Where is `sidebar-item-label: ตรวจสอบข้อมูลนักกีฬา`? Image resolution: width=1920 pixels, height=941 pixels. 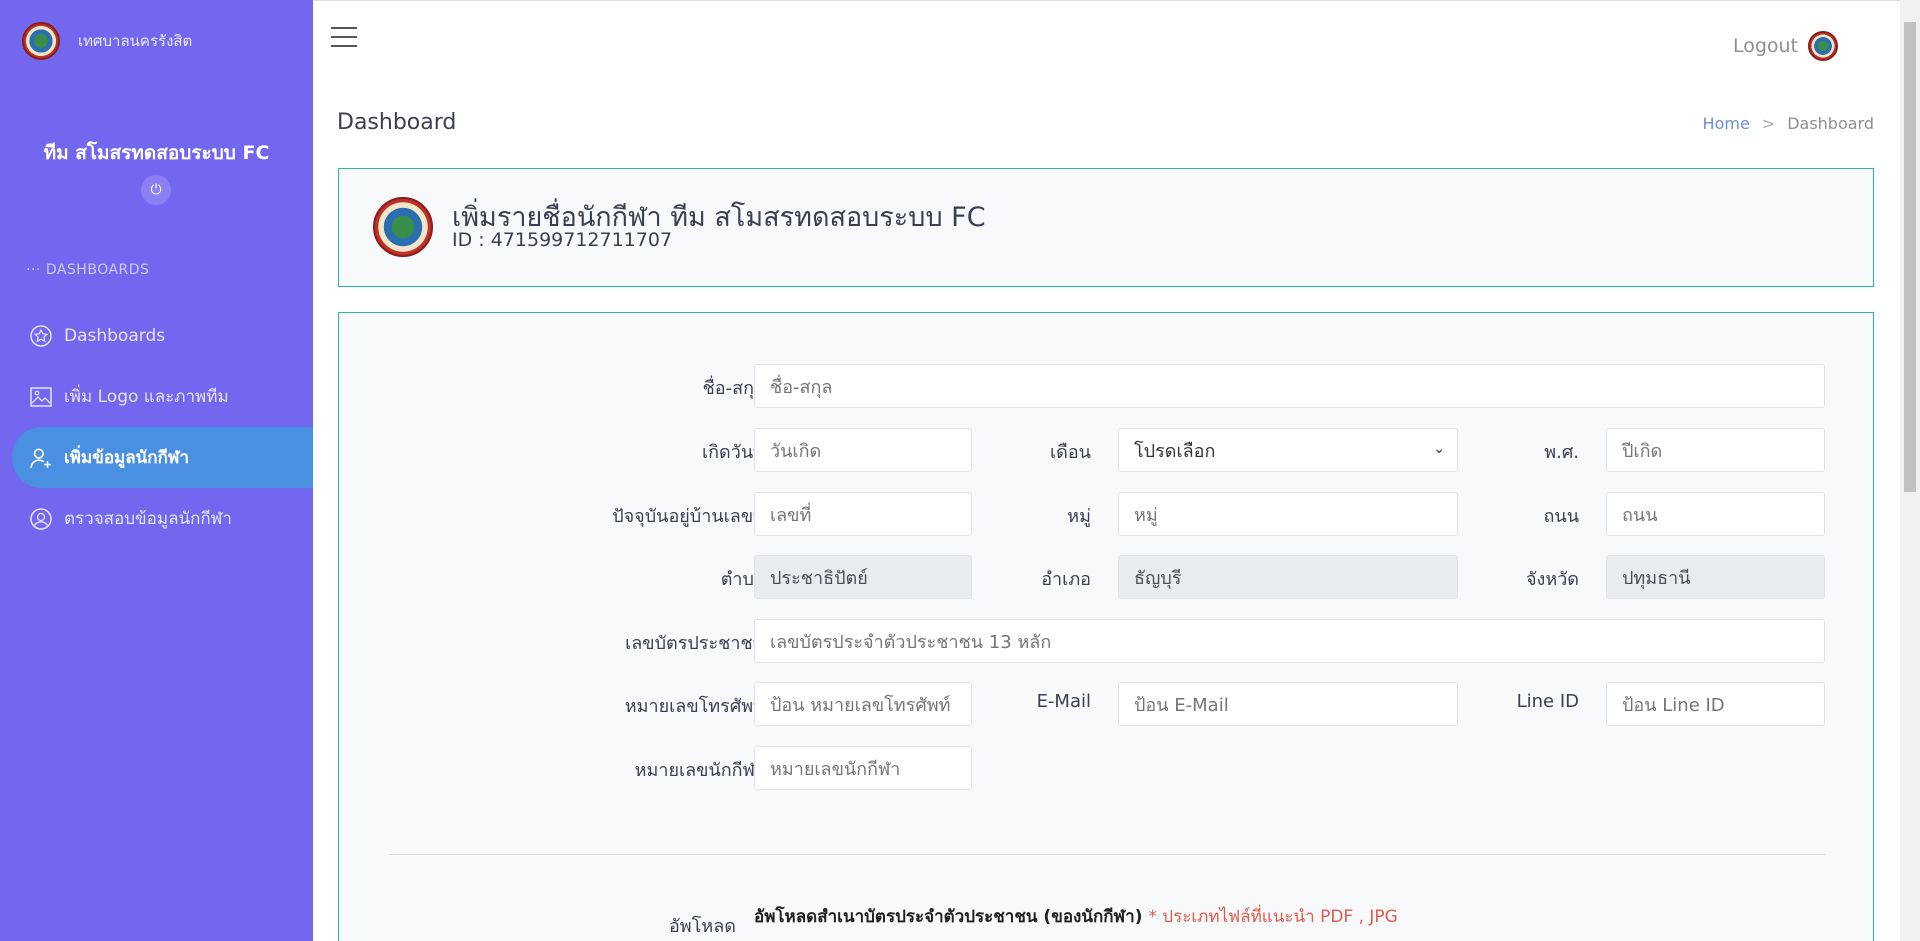 sidebar-item-label: ตรวจสอบข้อมูลนักกีฬา is located at coordinates (148, 519).